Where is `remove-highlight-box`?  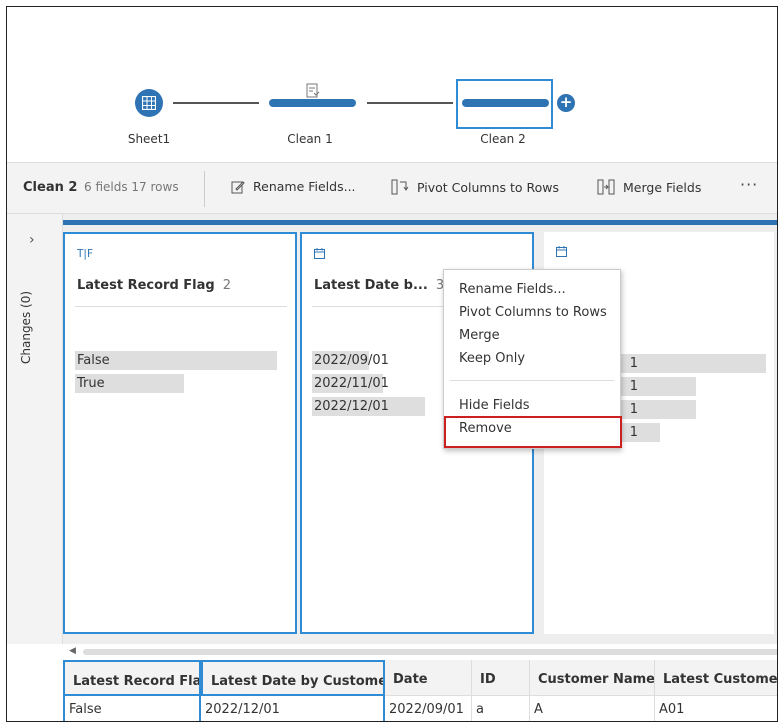
remove-highlight-box is located at coordinates (533, 432).